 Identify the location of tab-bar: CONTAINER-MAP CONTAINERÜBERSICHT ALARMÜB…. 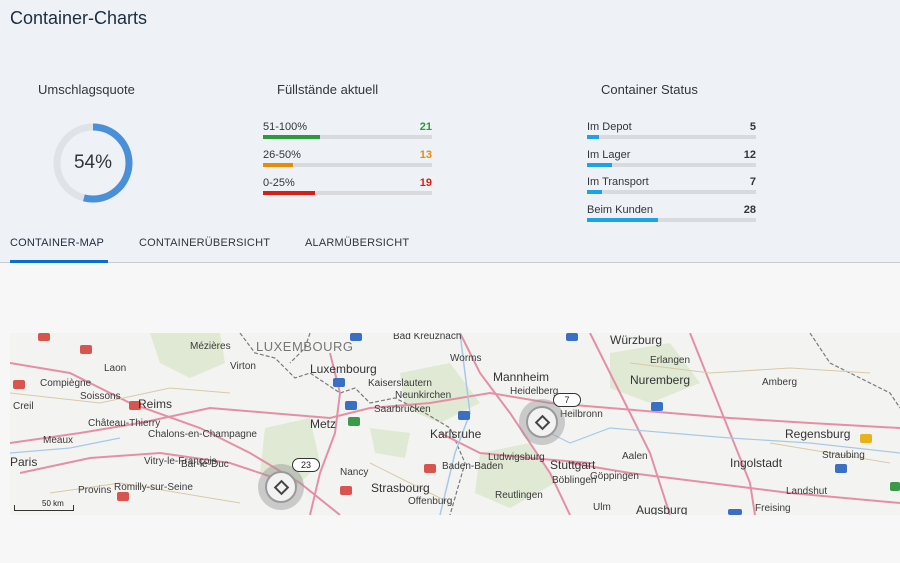
(450, 245).